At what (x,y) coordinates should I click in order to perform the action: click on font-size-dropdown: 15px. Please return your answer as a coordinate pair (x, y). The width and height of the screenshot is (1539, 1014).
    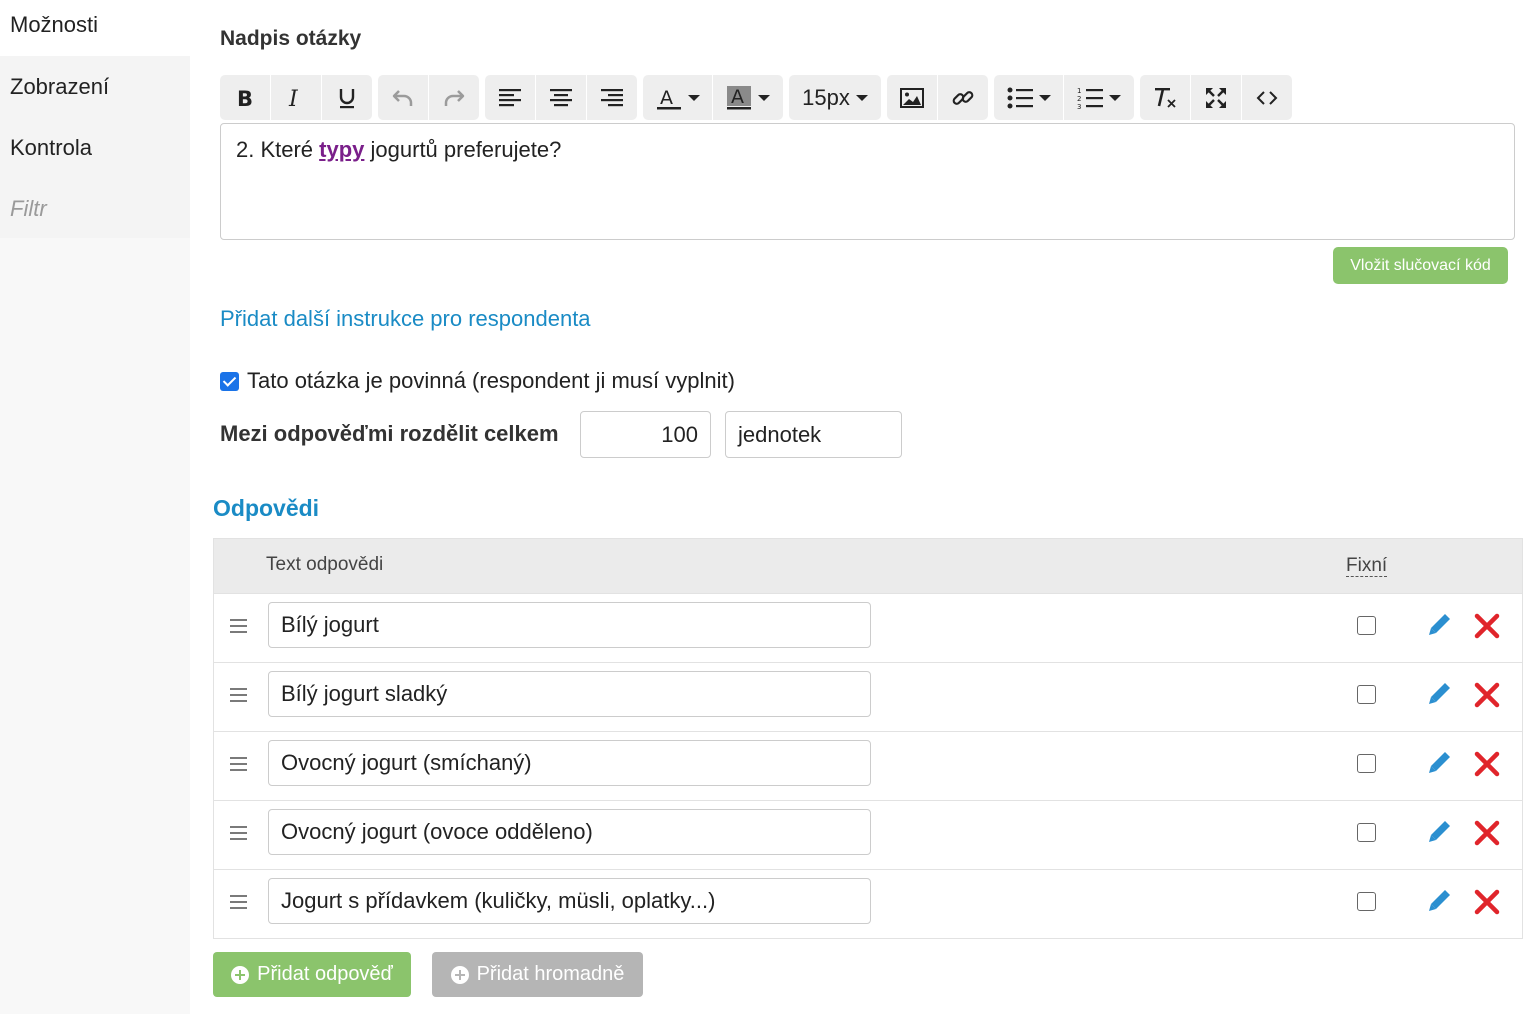
    Looking at the image, I should click on (835, 97).